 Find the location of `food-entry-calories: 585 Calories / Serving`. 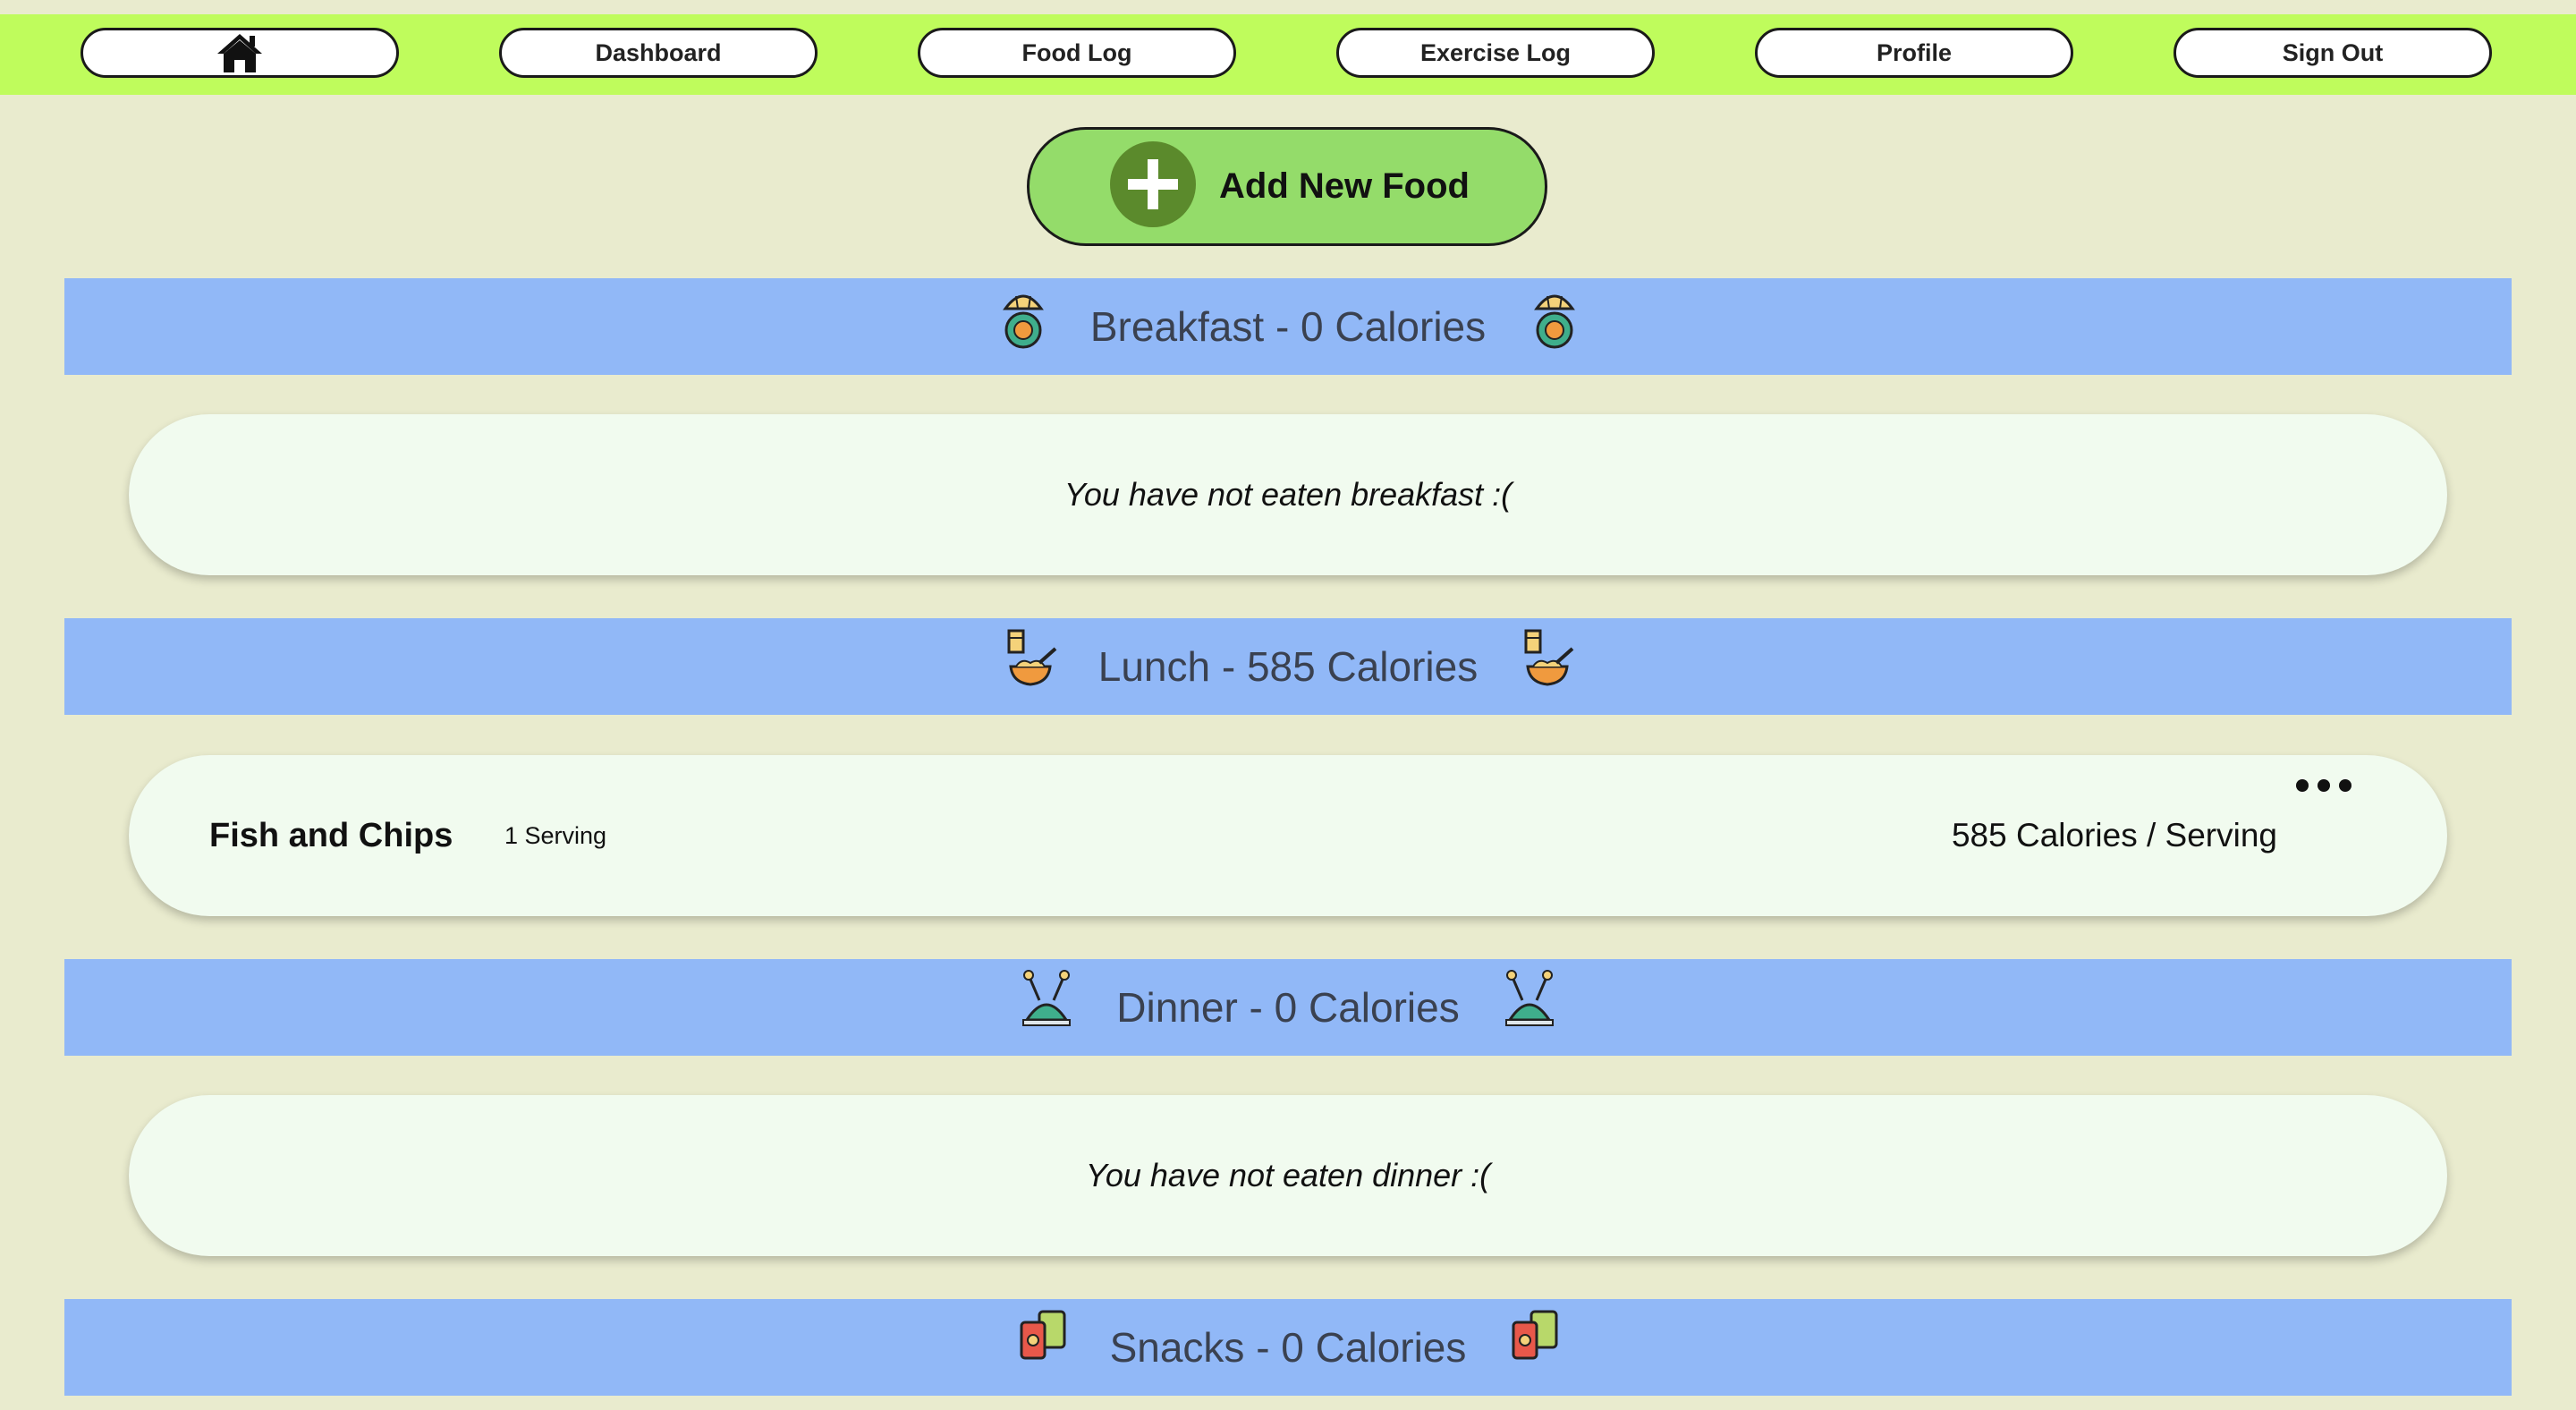

food-entry-calories: 585 Calories / Serving is located at coordinates (2114, 836).